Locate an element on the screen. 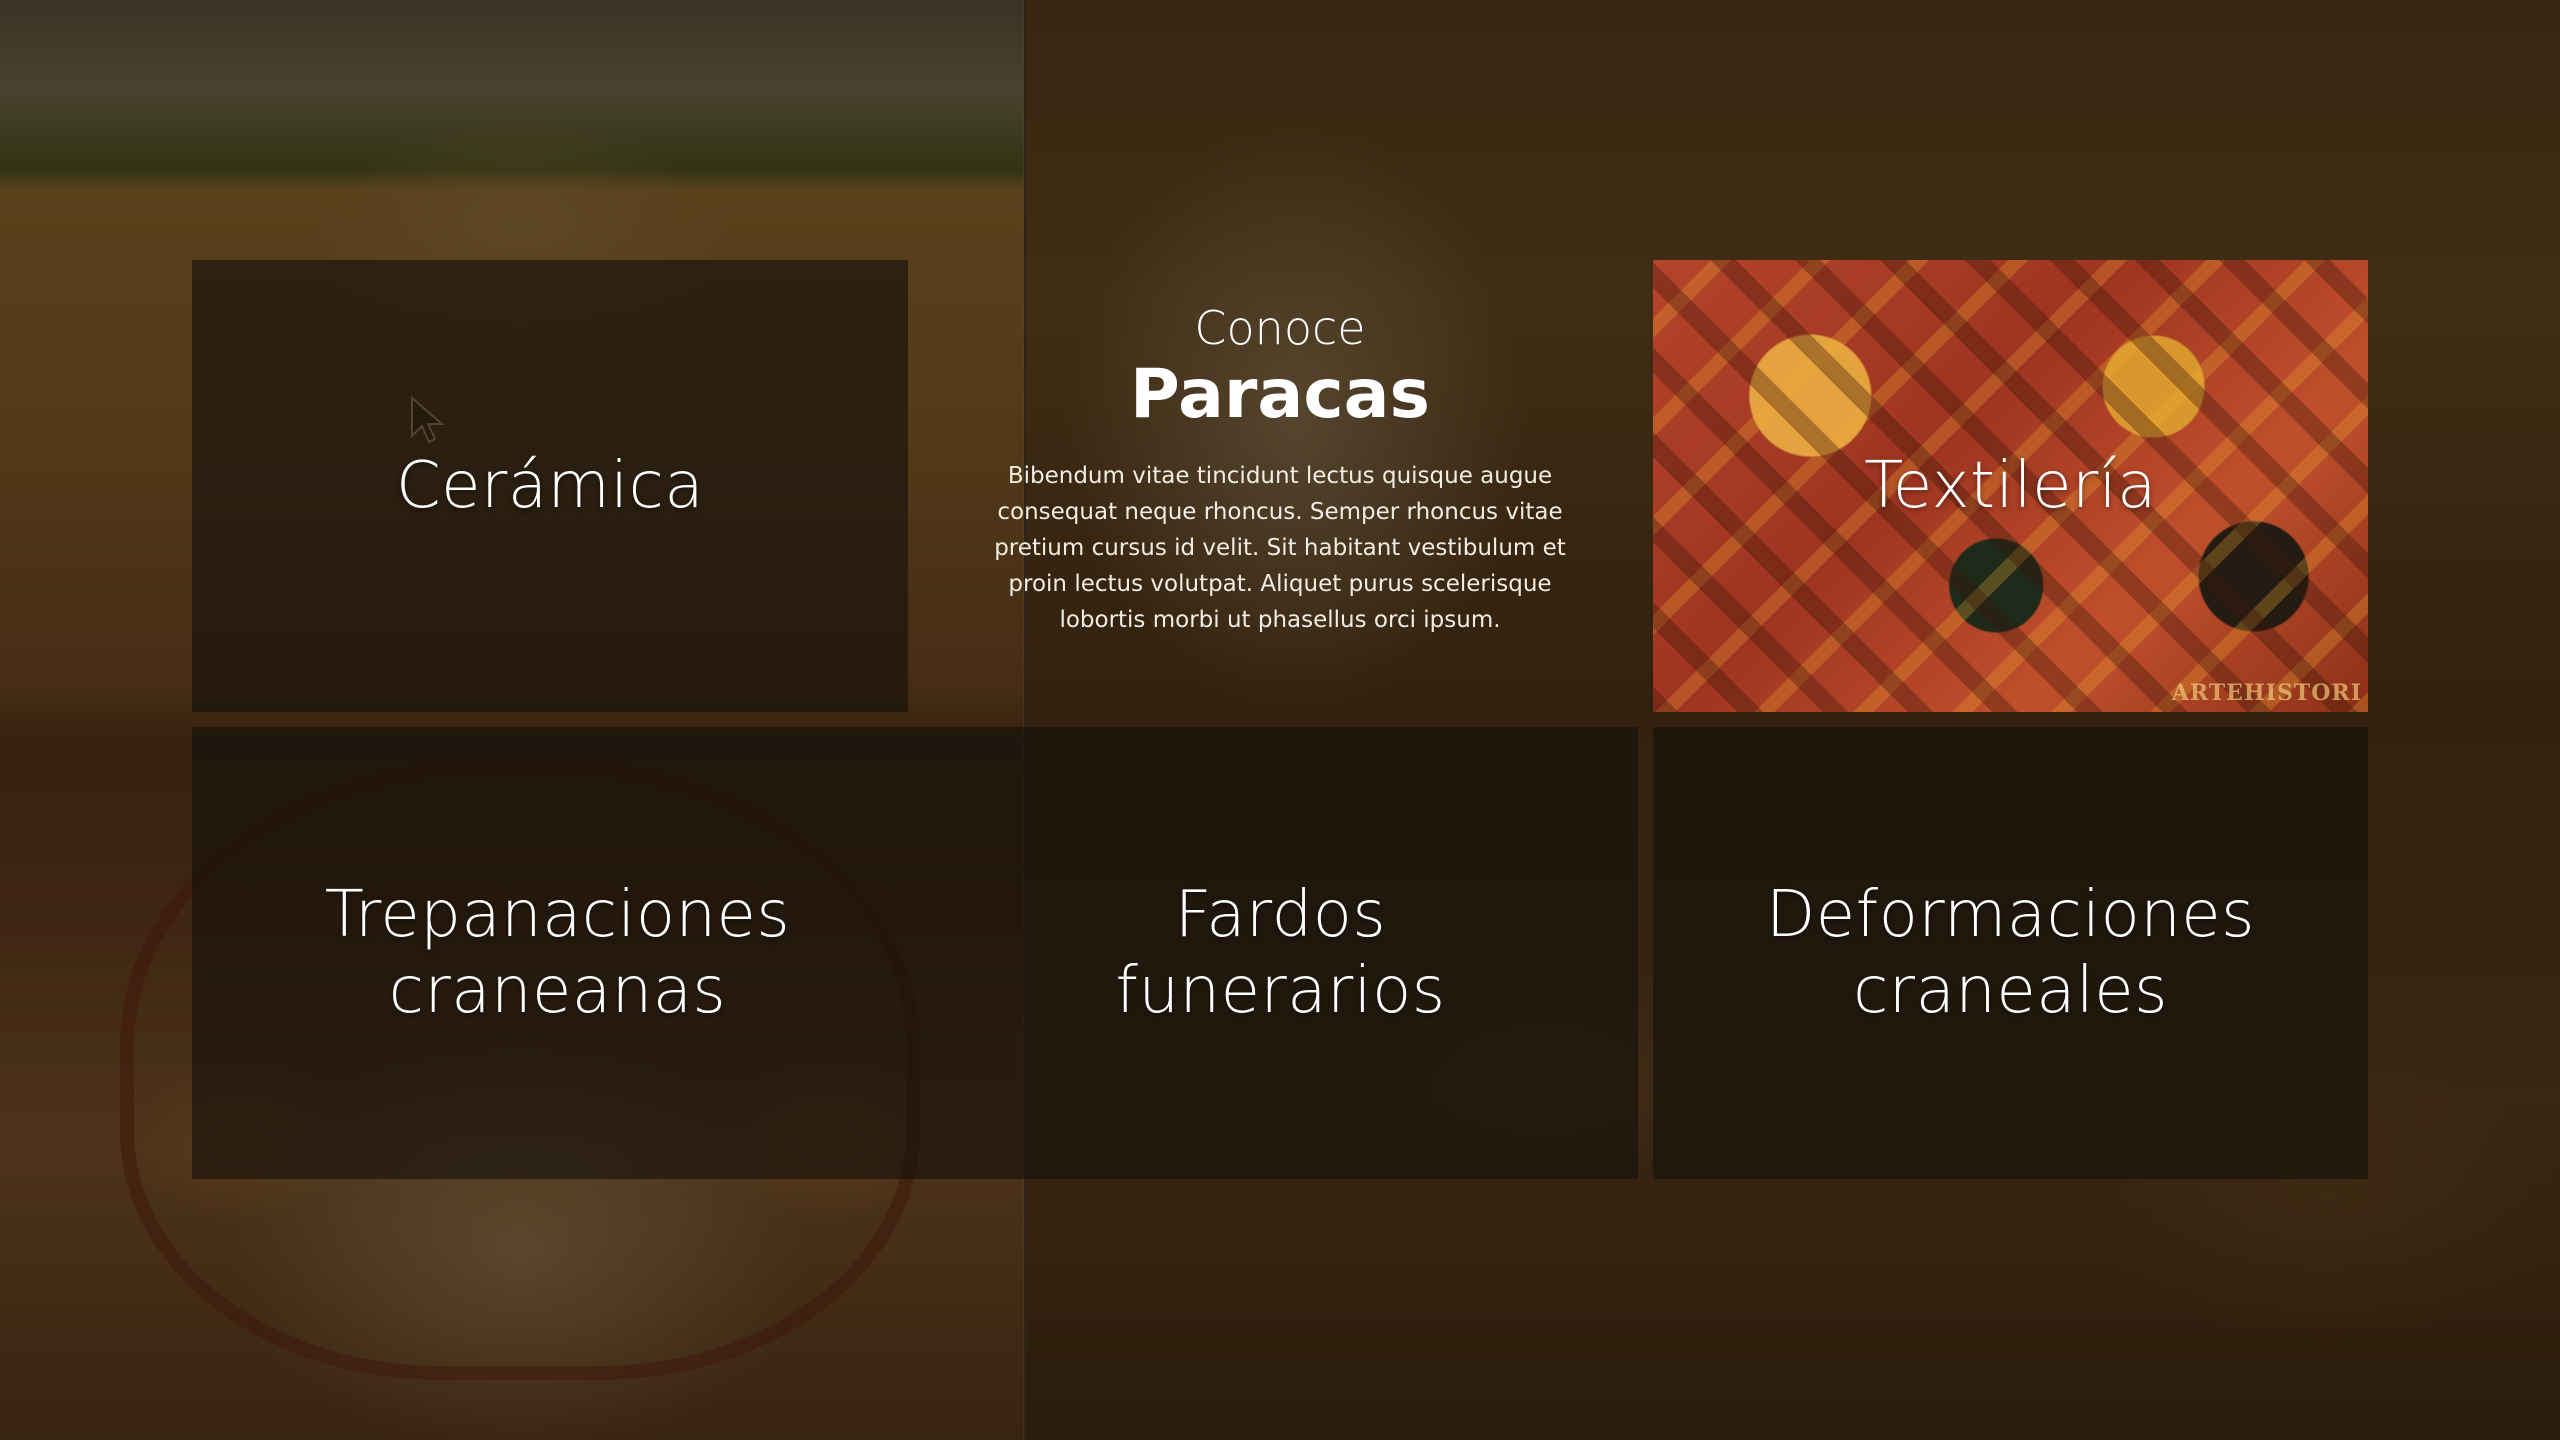 This screenshot has width=2560, height=1440. tile-ceramica: Cerámica is located at coordinates (550, 486).